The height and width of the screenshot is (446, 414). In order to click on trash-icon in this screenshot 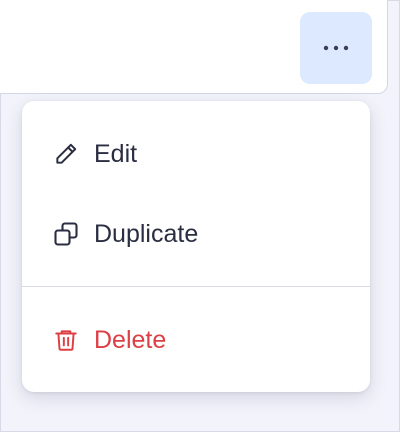, I will do `click(66, 340)`.